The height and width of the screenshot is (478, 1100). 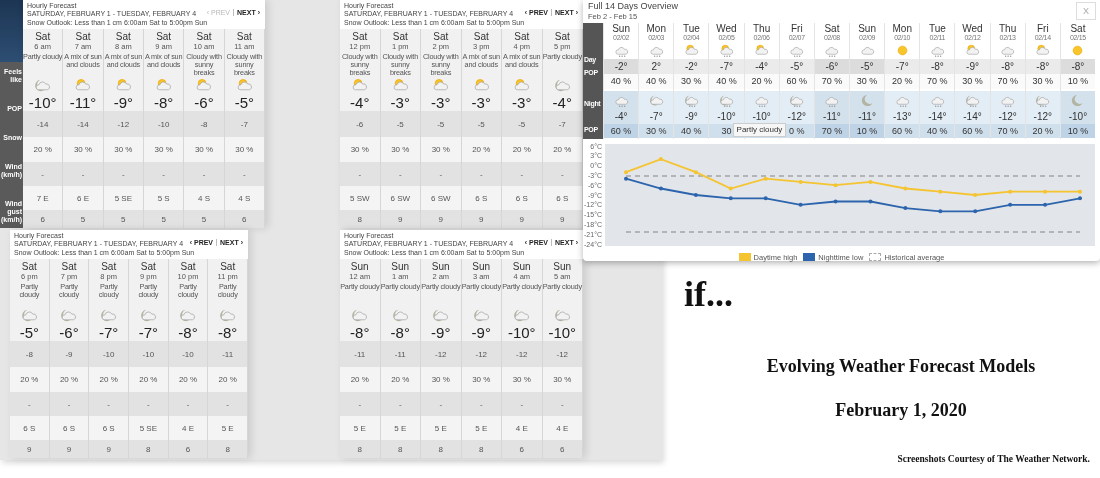 What do you see at coordinates (634, 6) in the screenshot?
I see `window-title: Full 14 Days Overview` at bounding box center [634, 6].